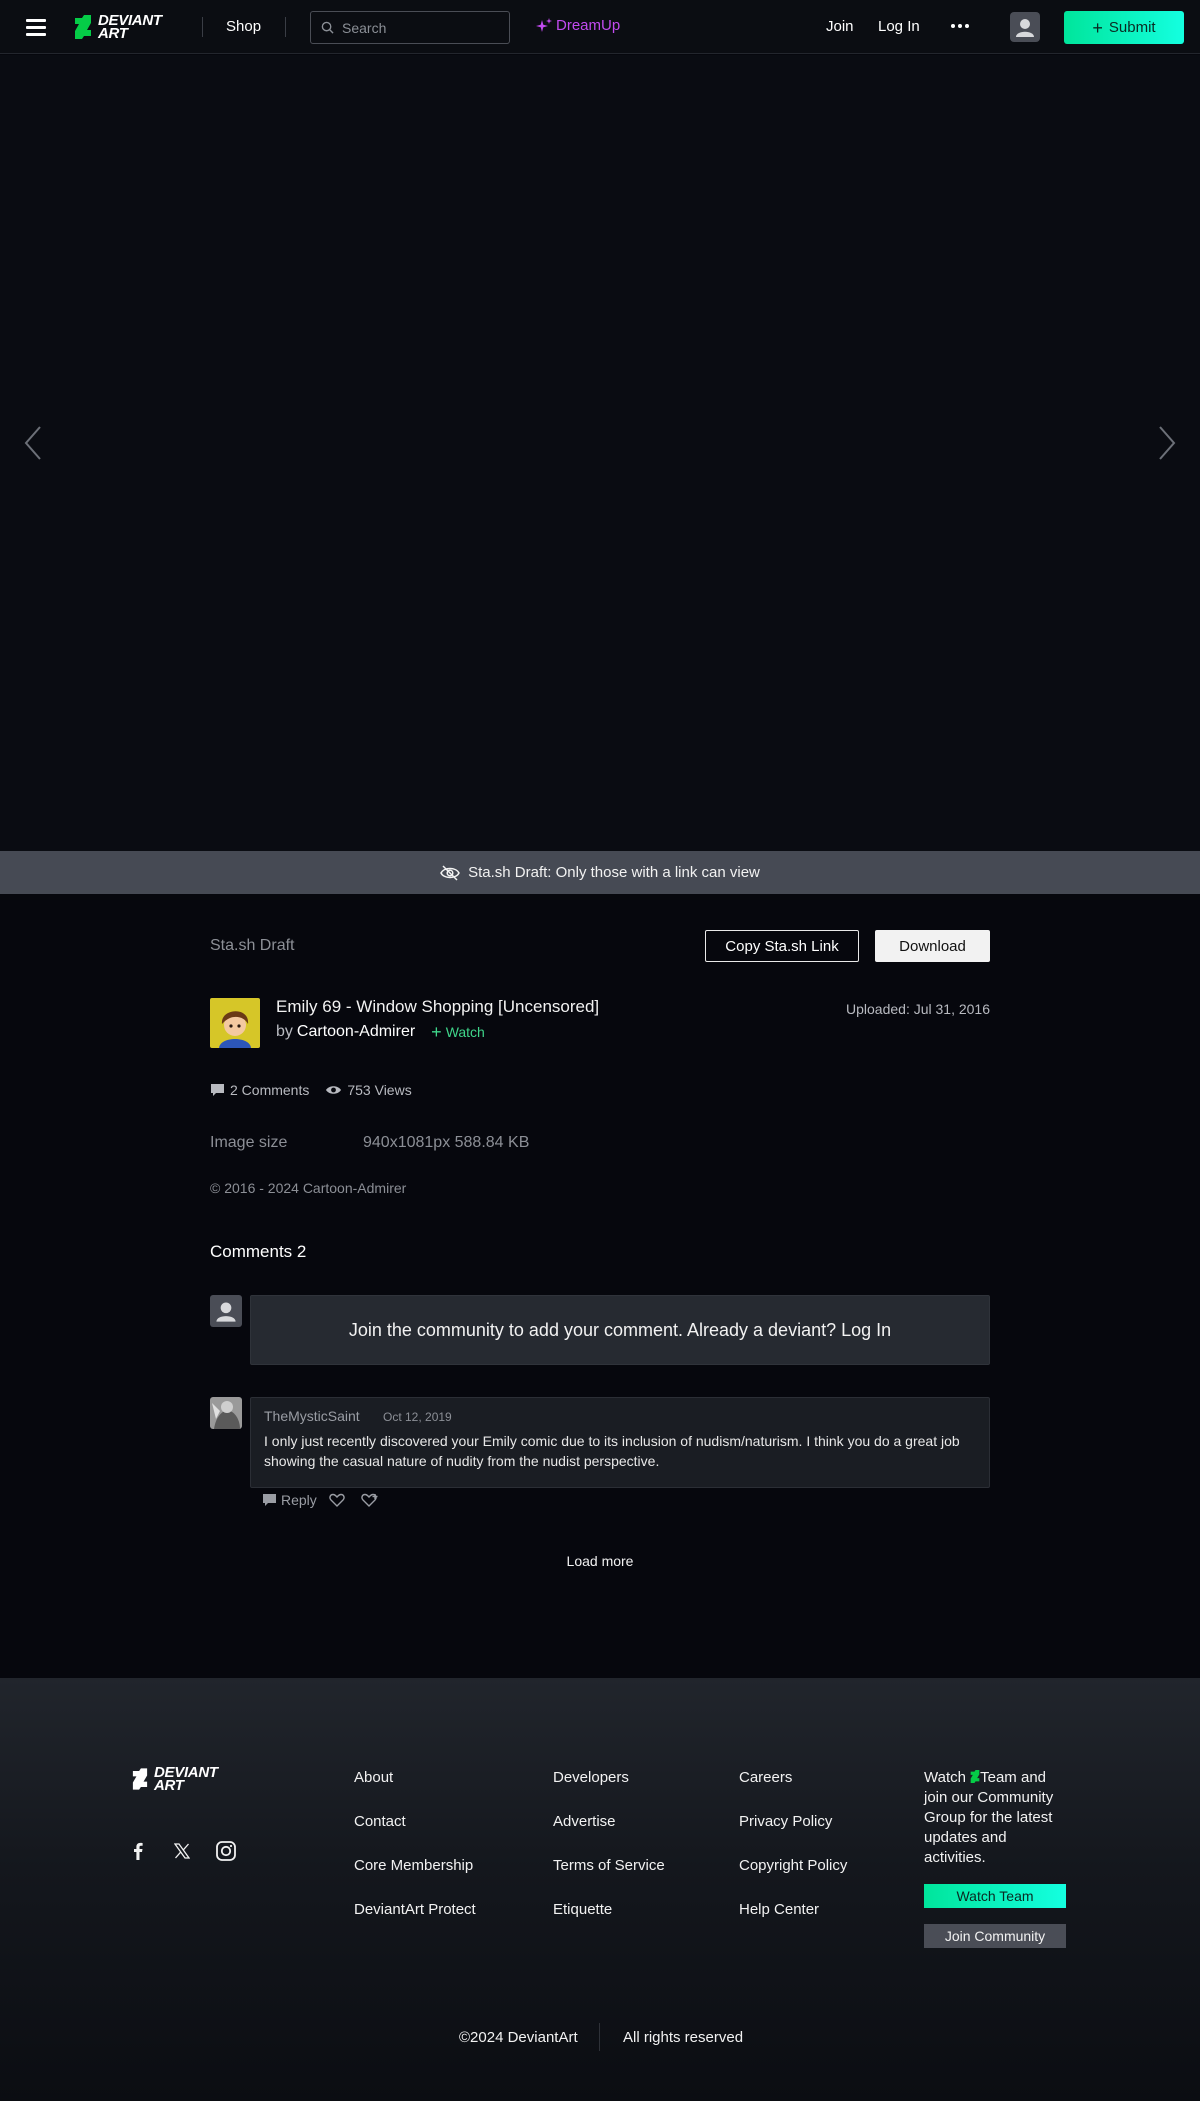 Image resolution: width=1200 pixels, height=2101 pixels. What do you see at coordinates (422, 27) in the screenshot?
I see `search-input` at bounding box center [422, 27].